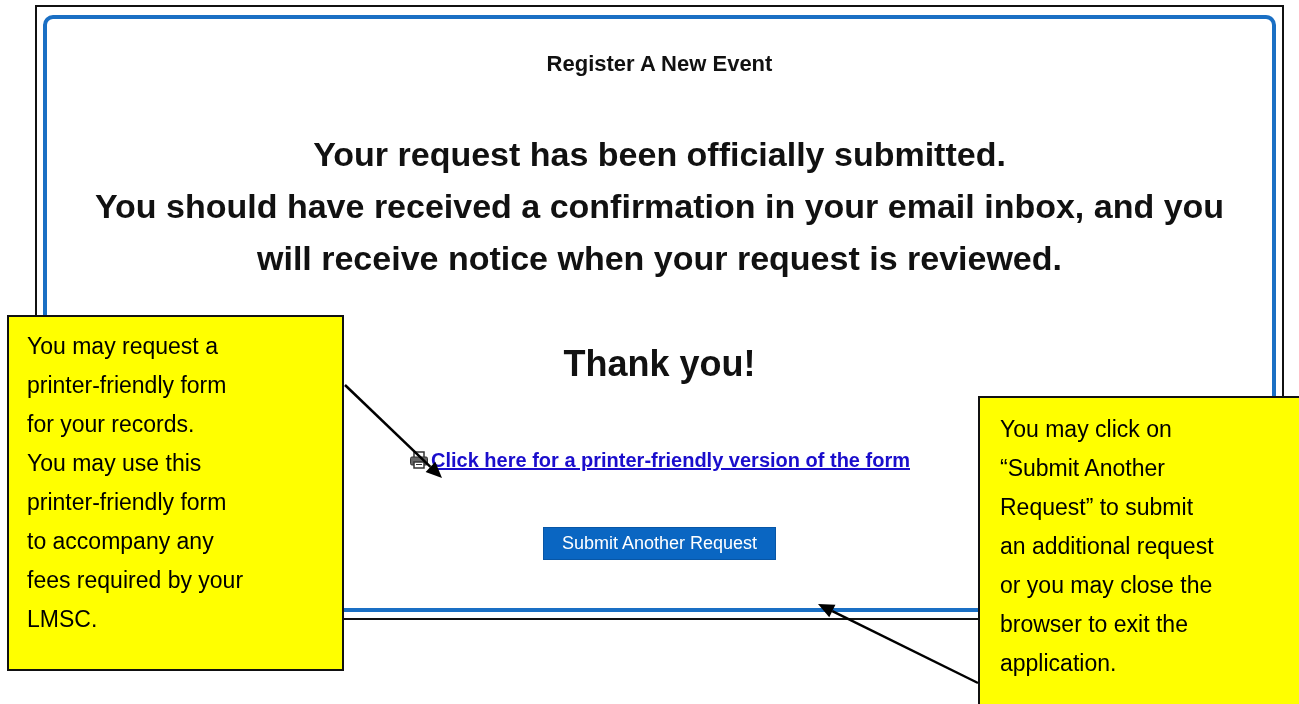 Image resolution: width=1299 pixels, height=704 pixels. Describe the element at coordinates (659, 64) in the screenshot. I see `page-heading: Register A New Event` at that location.